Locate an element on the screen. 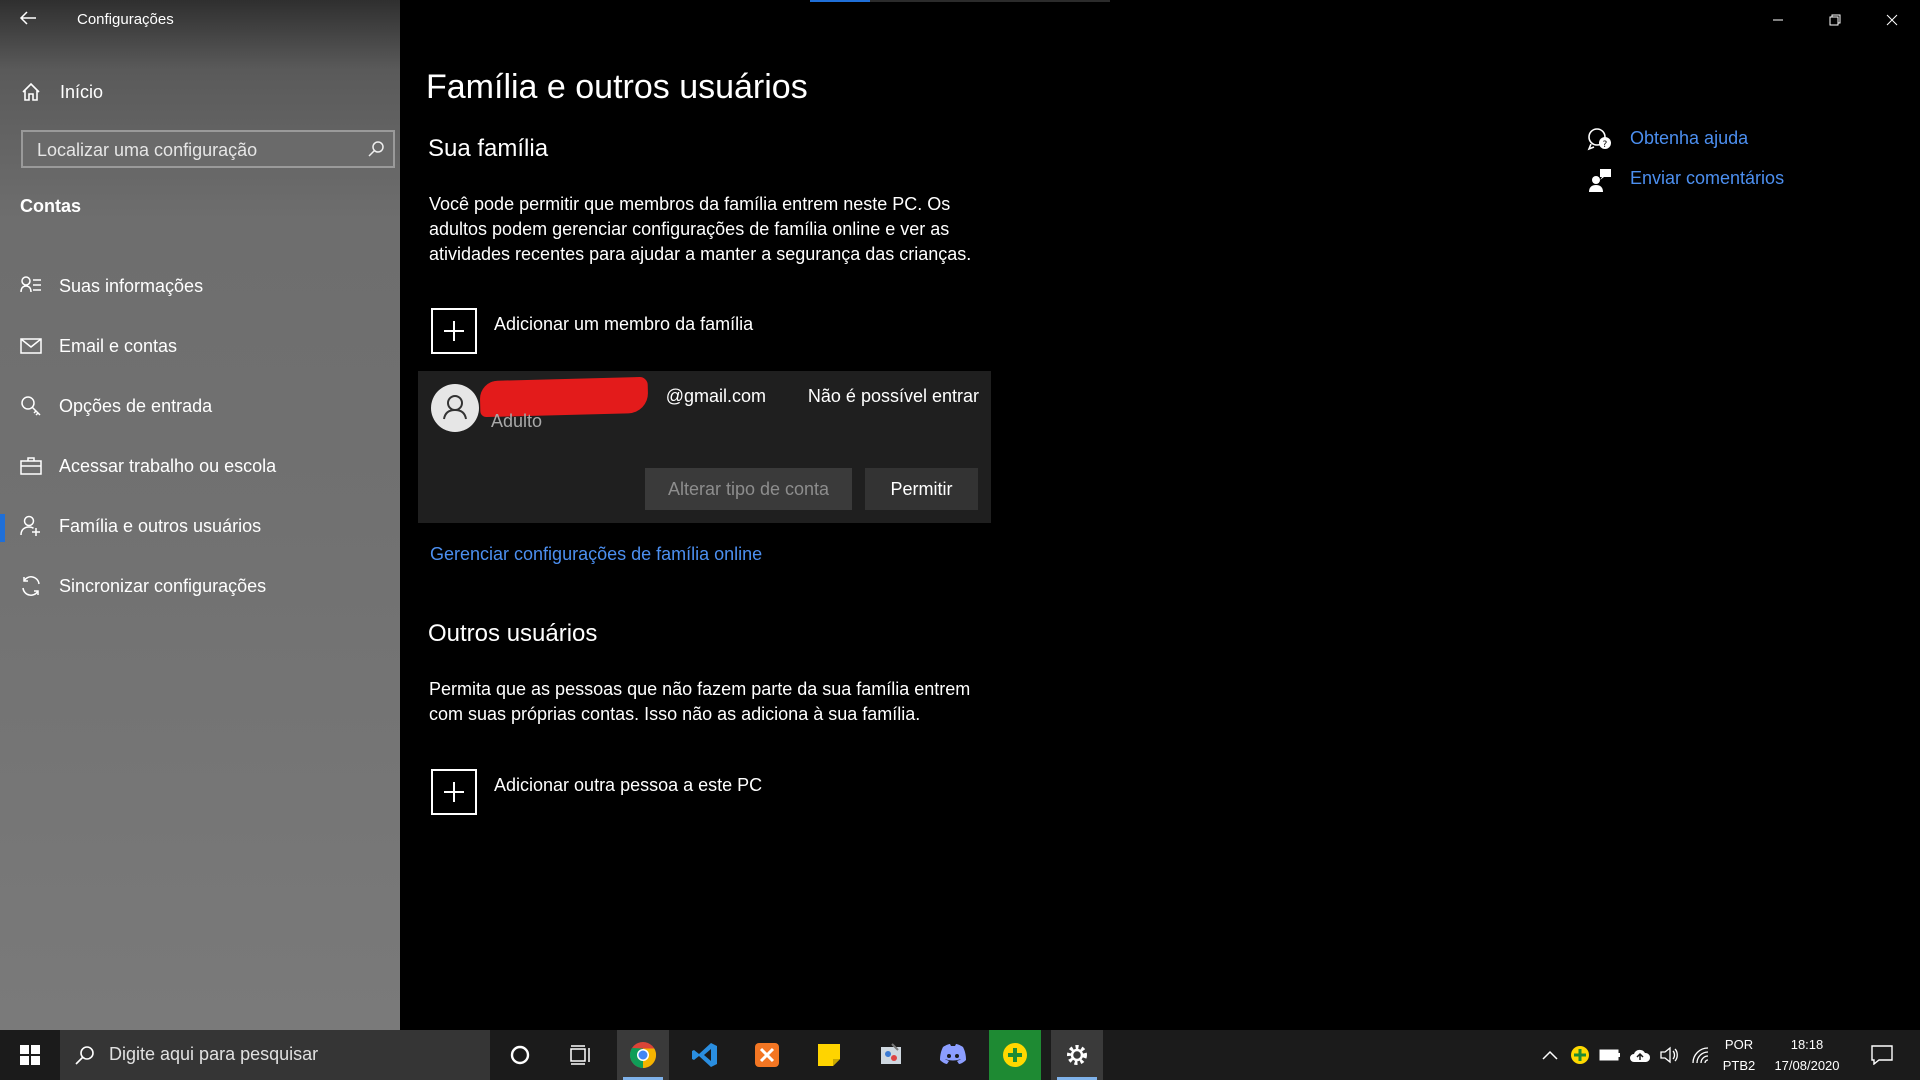 This screenshot has width=1920, height=1080. network-button is located at coordinates (1701, 1055).